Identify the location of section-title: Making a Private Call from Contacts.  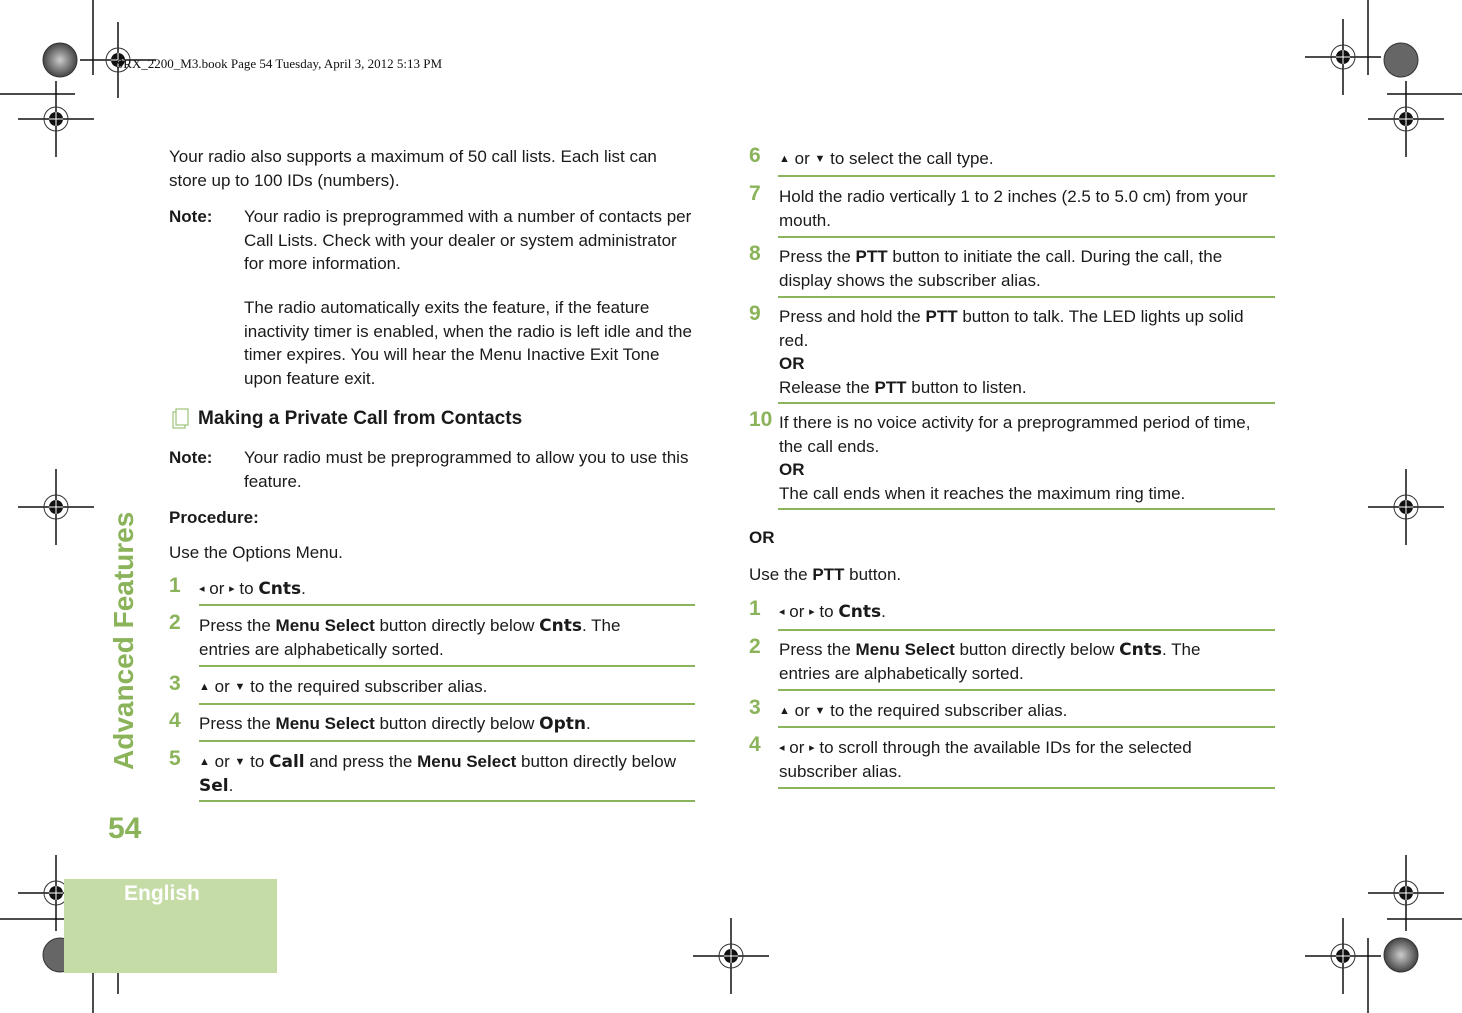
(347, 419).